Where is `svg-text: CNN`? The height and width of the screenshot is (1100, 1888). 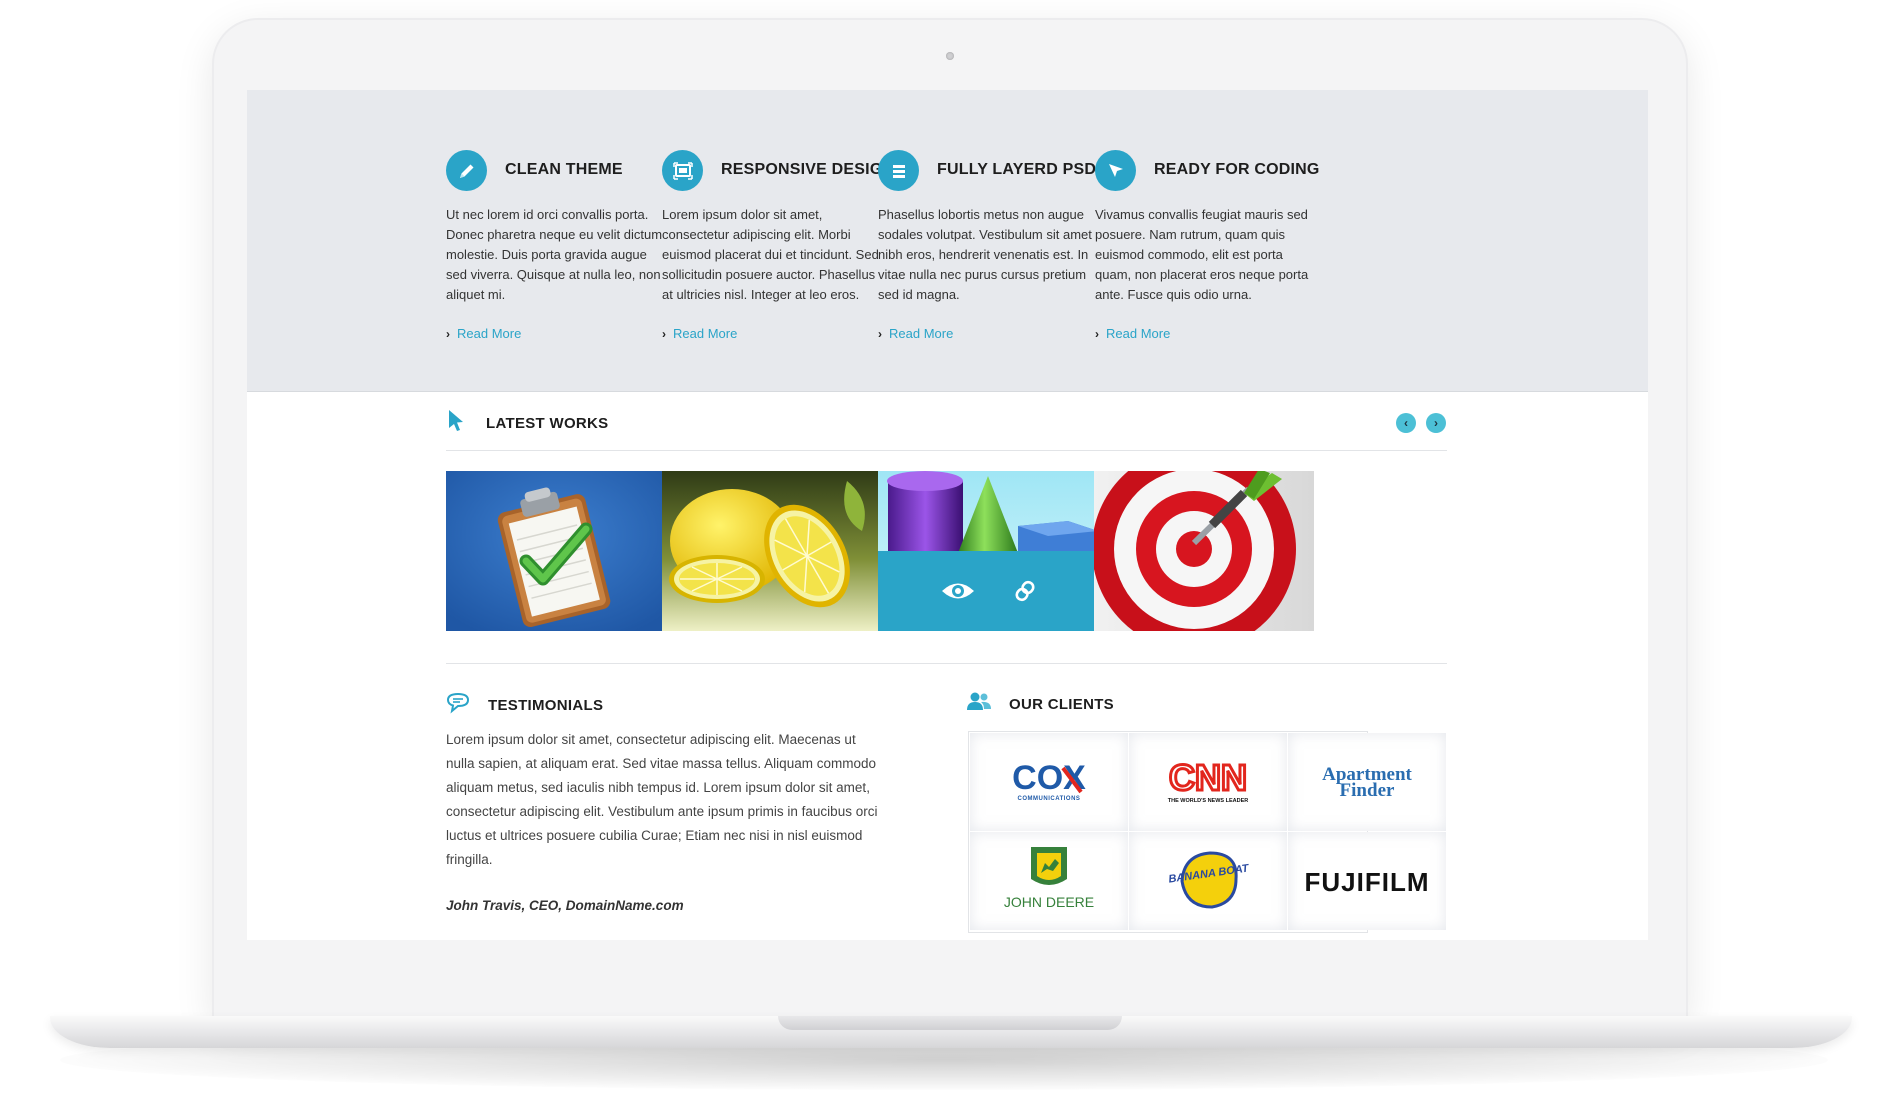 svg-text: CNN is located at coordinates (1208, 777).